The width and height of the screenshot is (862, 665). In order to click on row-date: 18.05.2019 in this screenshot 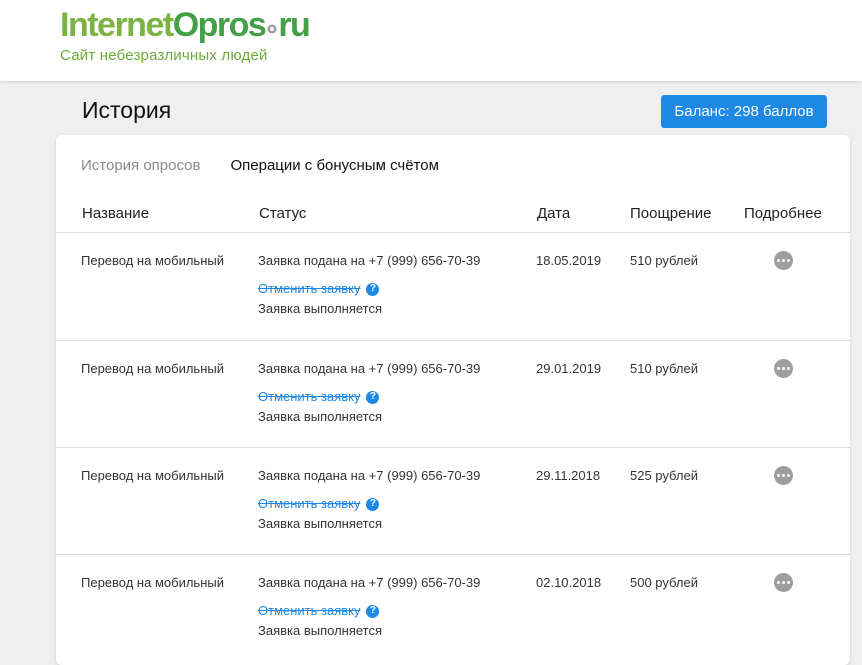, I will do `click(569, 260)`.